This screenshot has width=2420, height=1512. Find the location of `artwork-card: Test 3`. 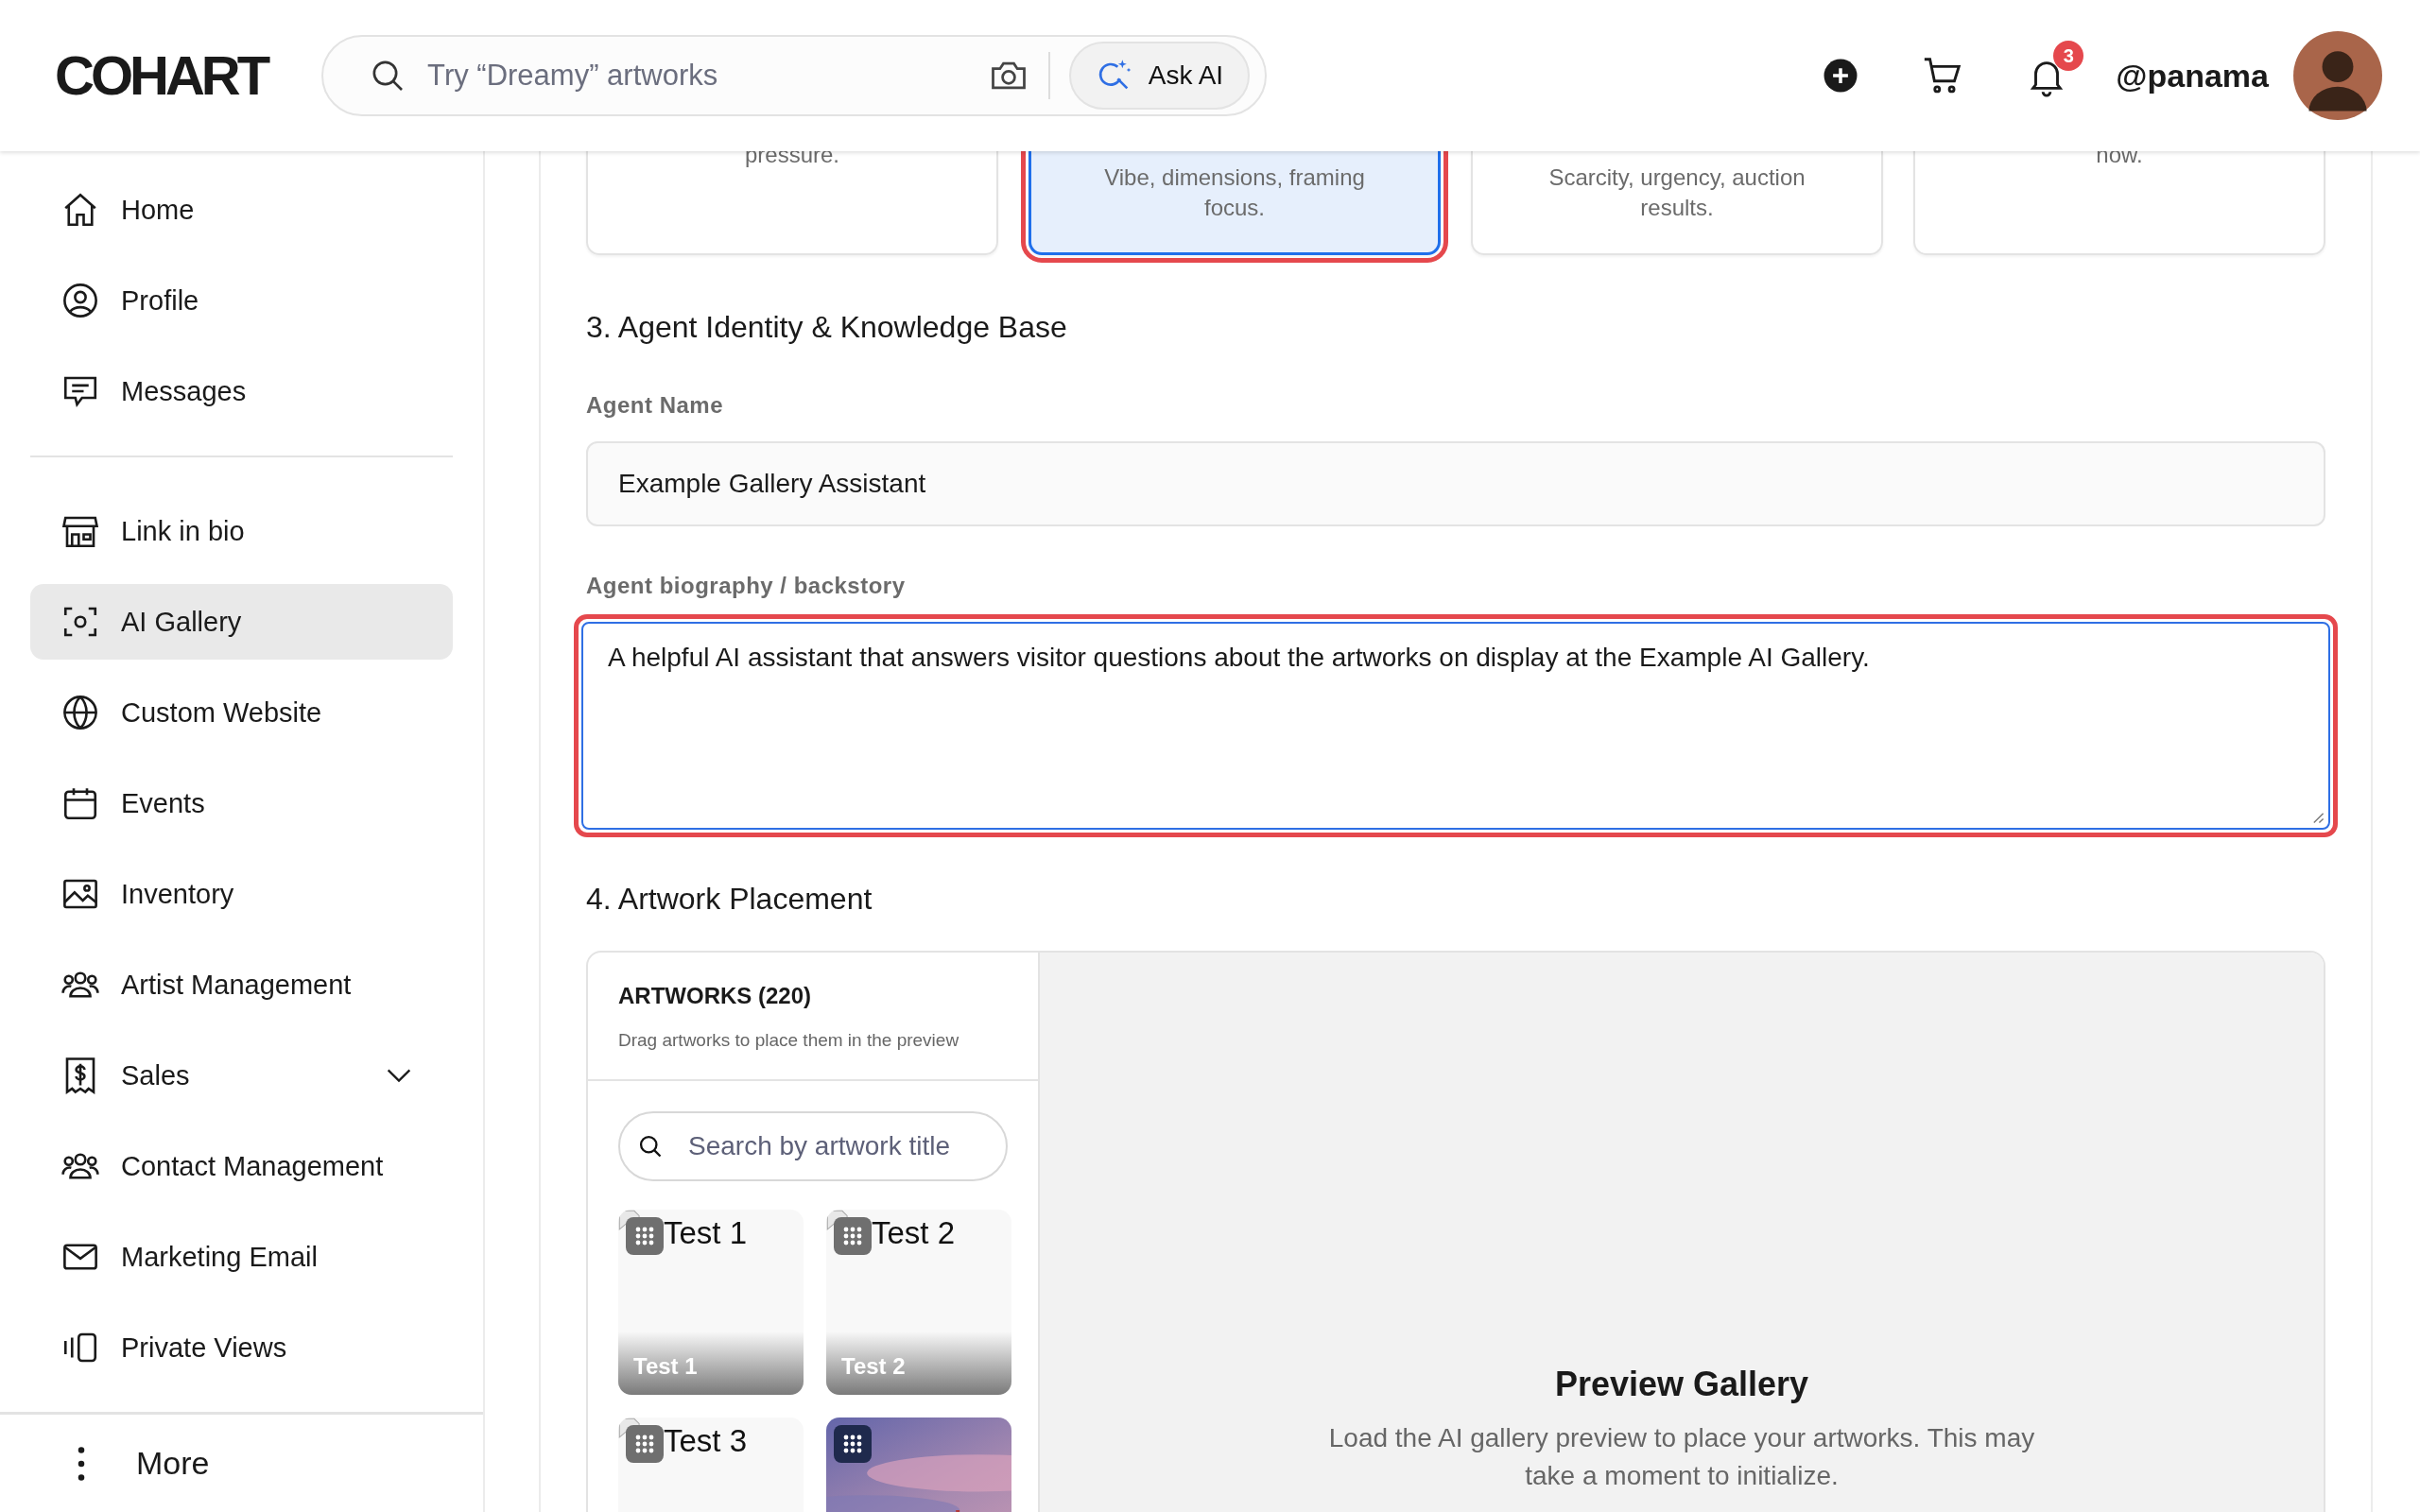

artwork-card: Test 3 is located at coordinates (711, 1465).